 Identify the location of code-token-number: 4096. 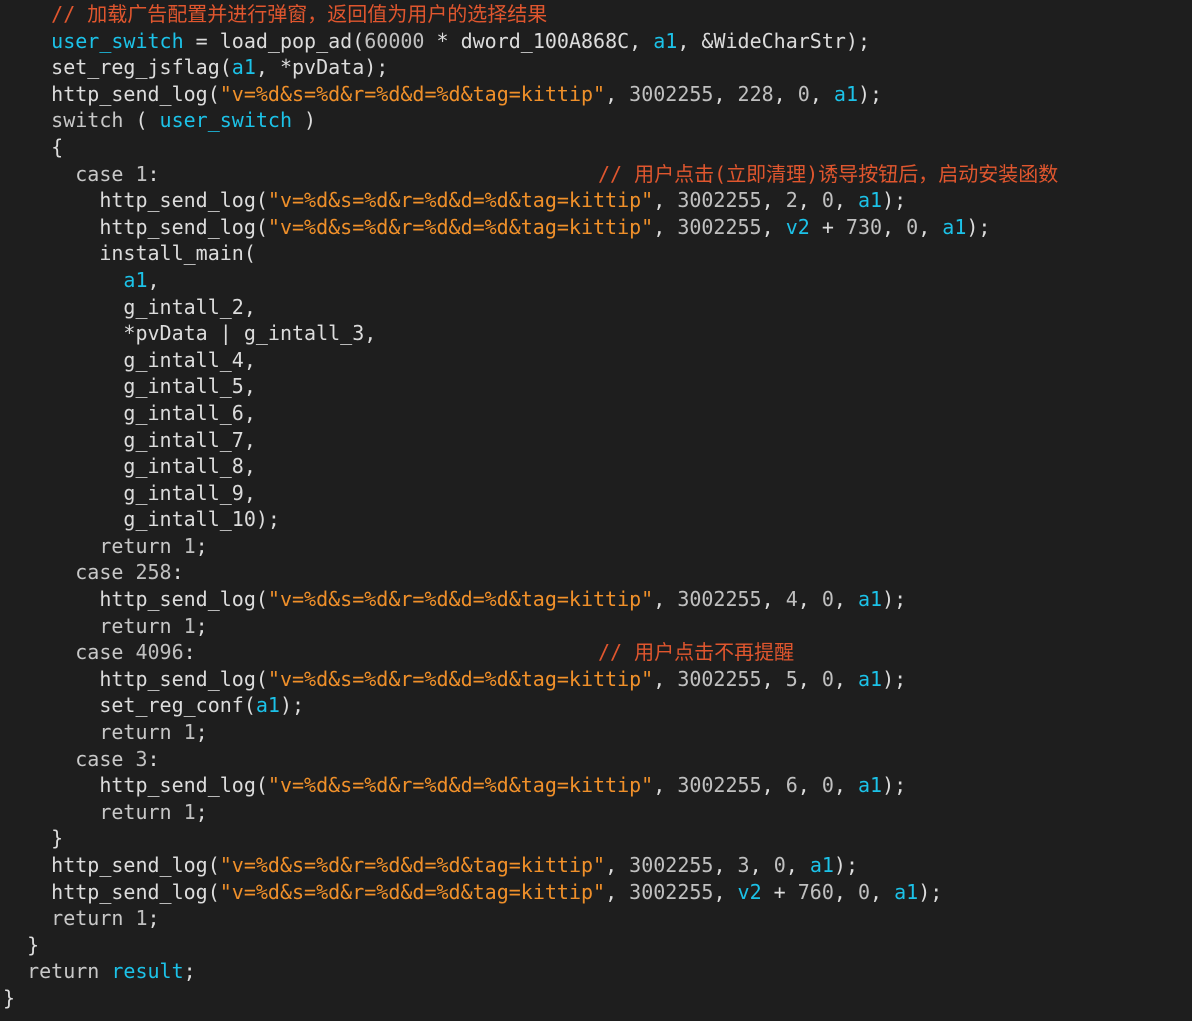
(159, 652).